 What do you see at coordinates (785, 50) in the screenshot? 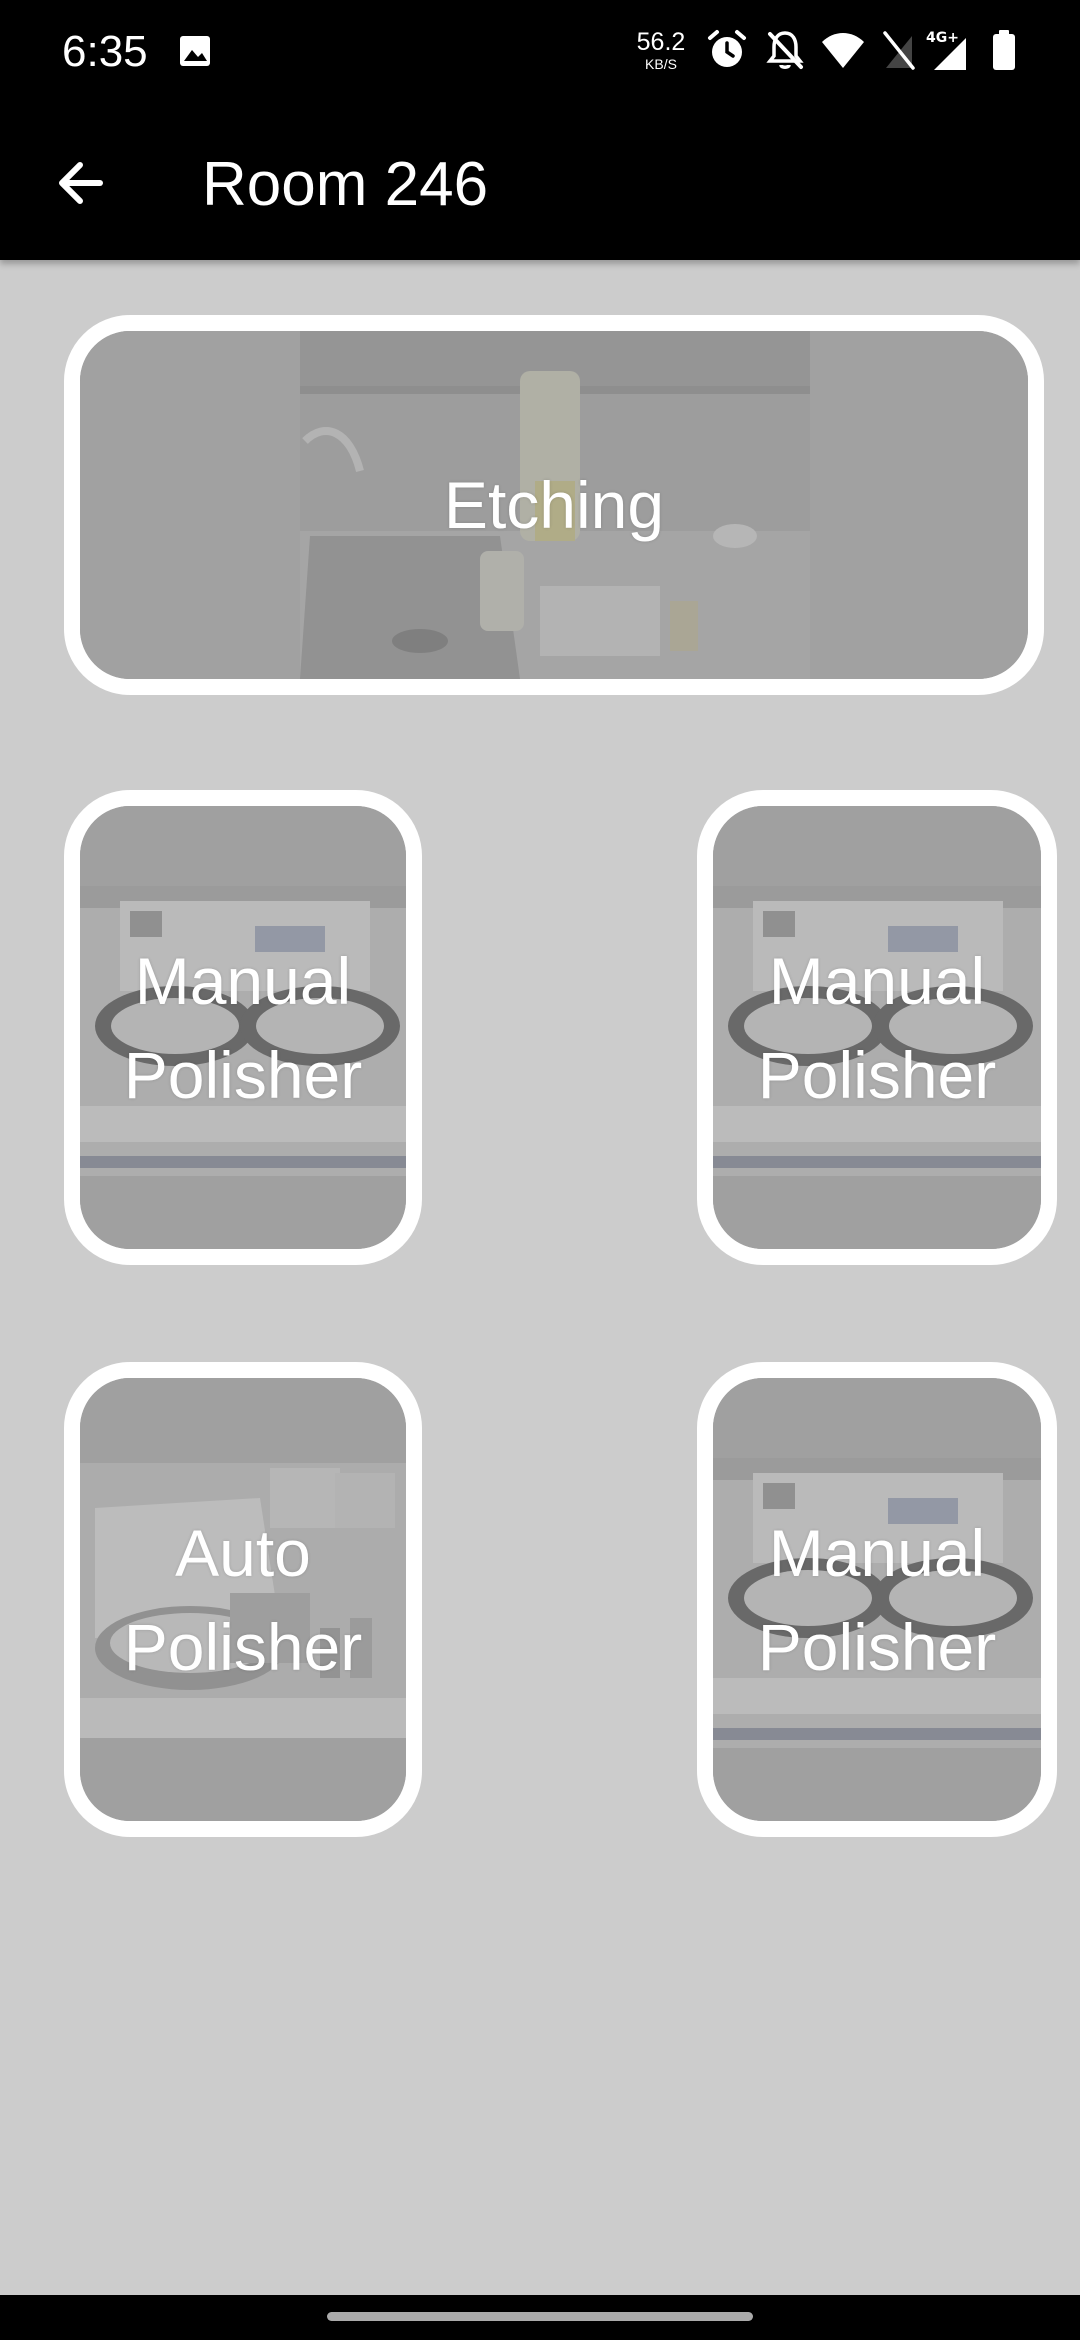
I see `bell-off-icon` at bounding box center [785, 50].